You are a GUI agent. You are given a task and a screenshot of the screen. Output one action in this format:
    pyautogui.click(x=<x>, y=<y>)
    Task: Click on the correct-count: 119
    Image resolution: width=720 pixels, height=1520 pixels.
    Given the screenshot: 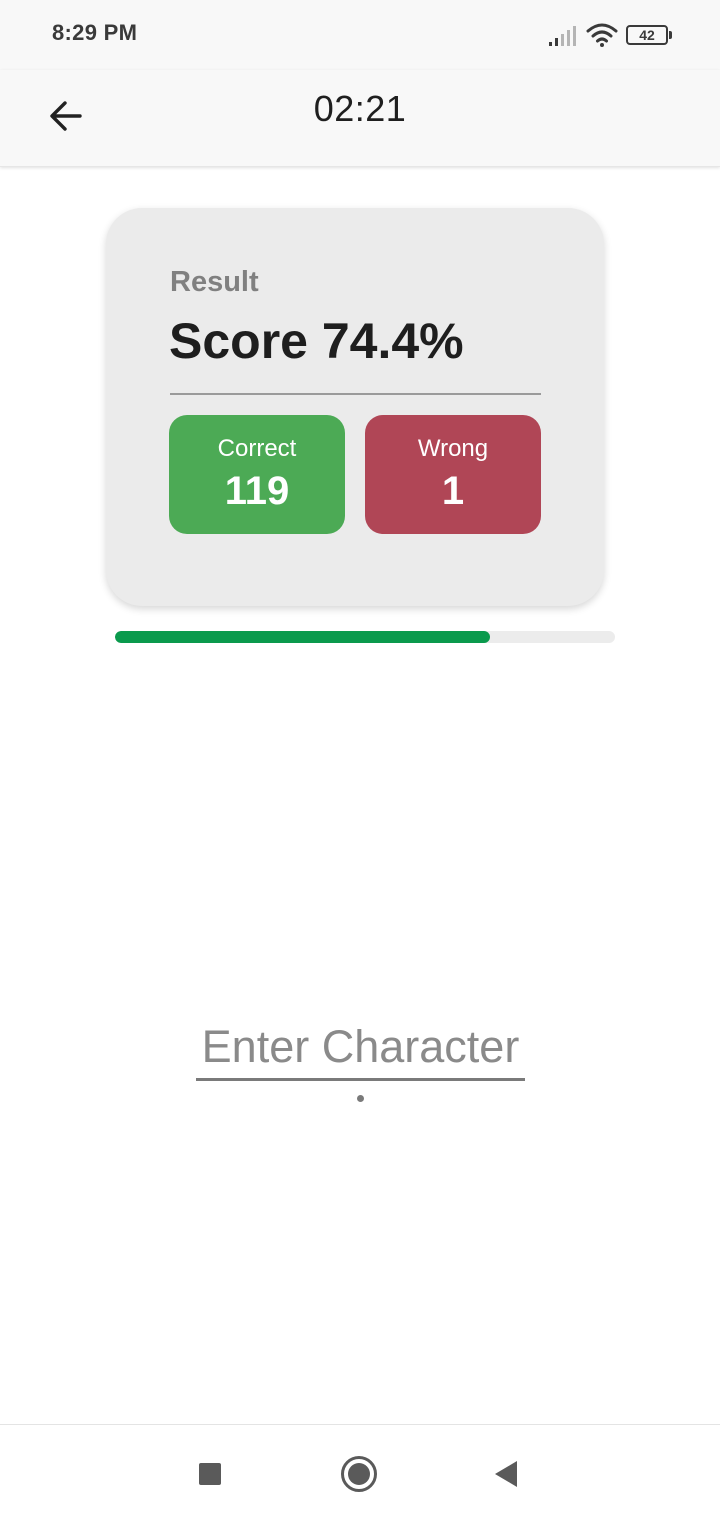 What is the action you would take?
    pyautogui.click(x=257, y=491)
    